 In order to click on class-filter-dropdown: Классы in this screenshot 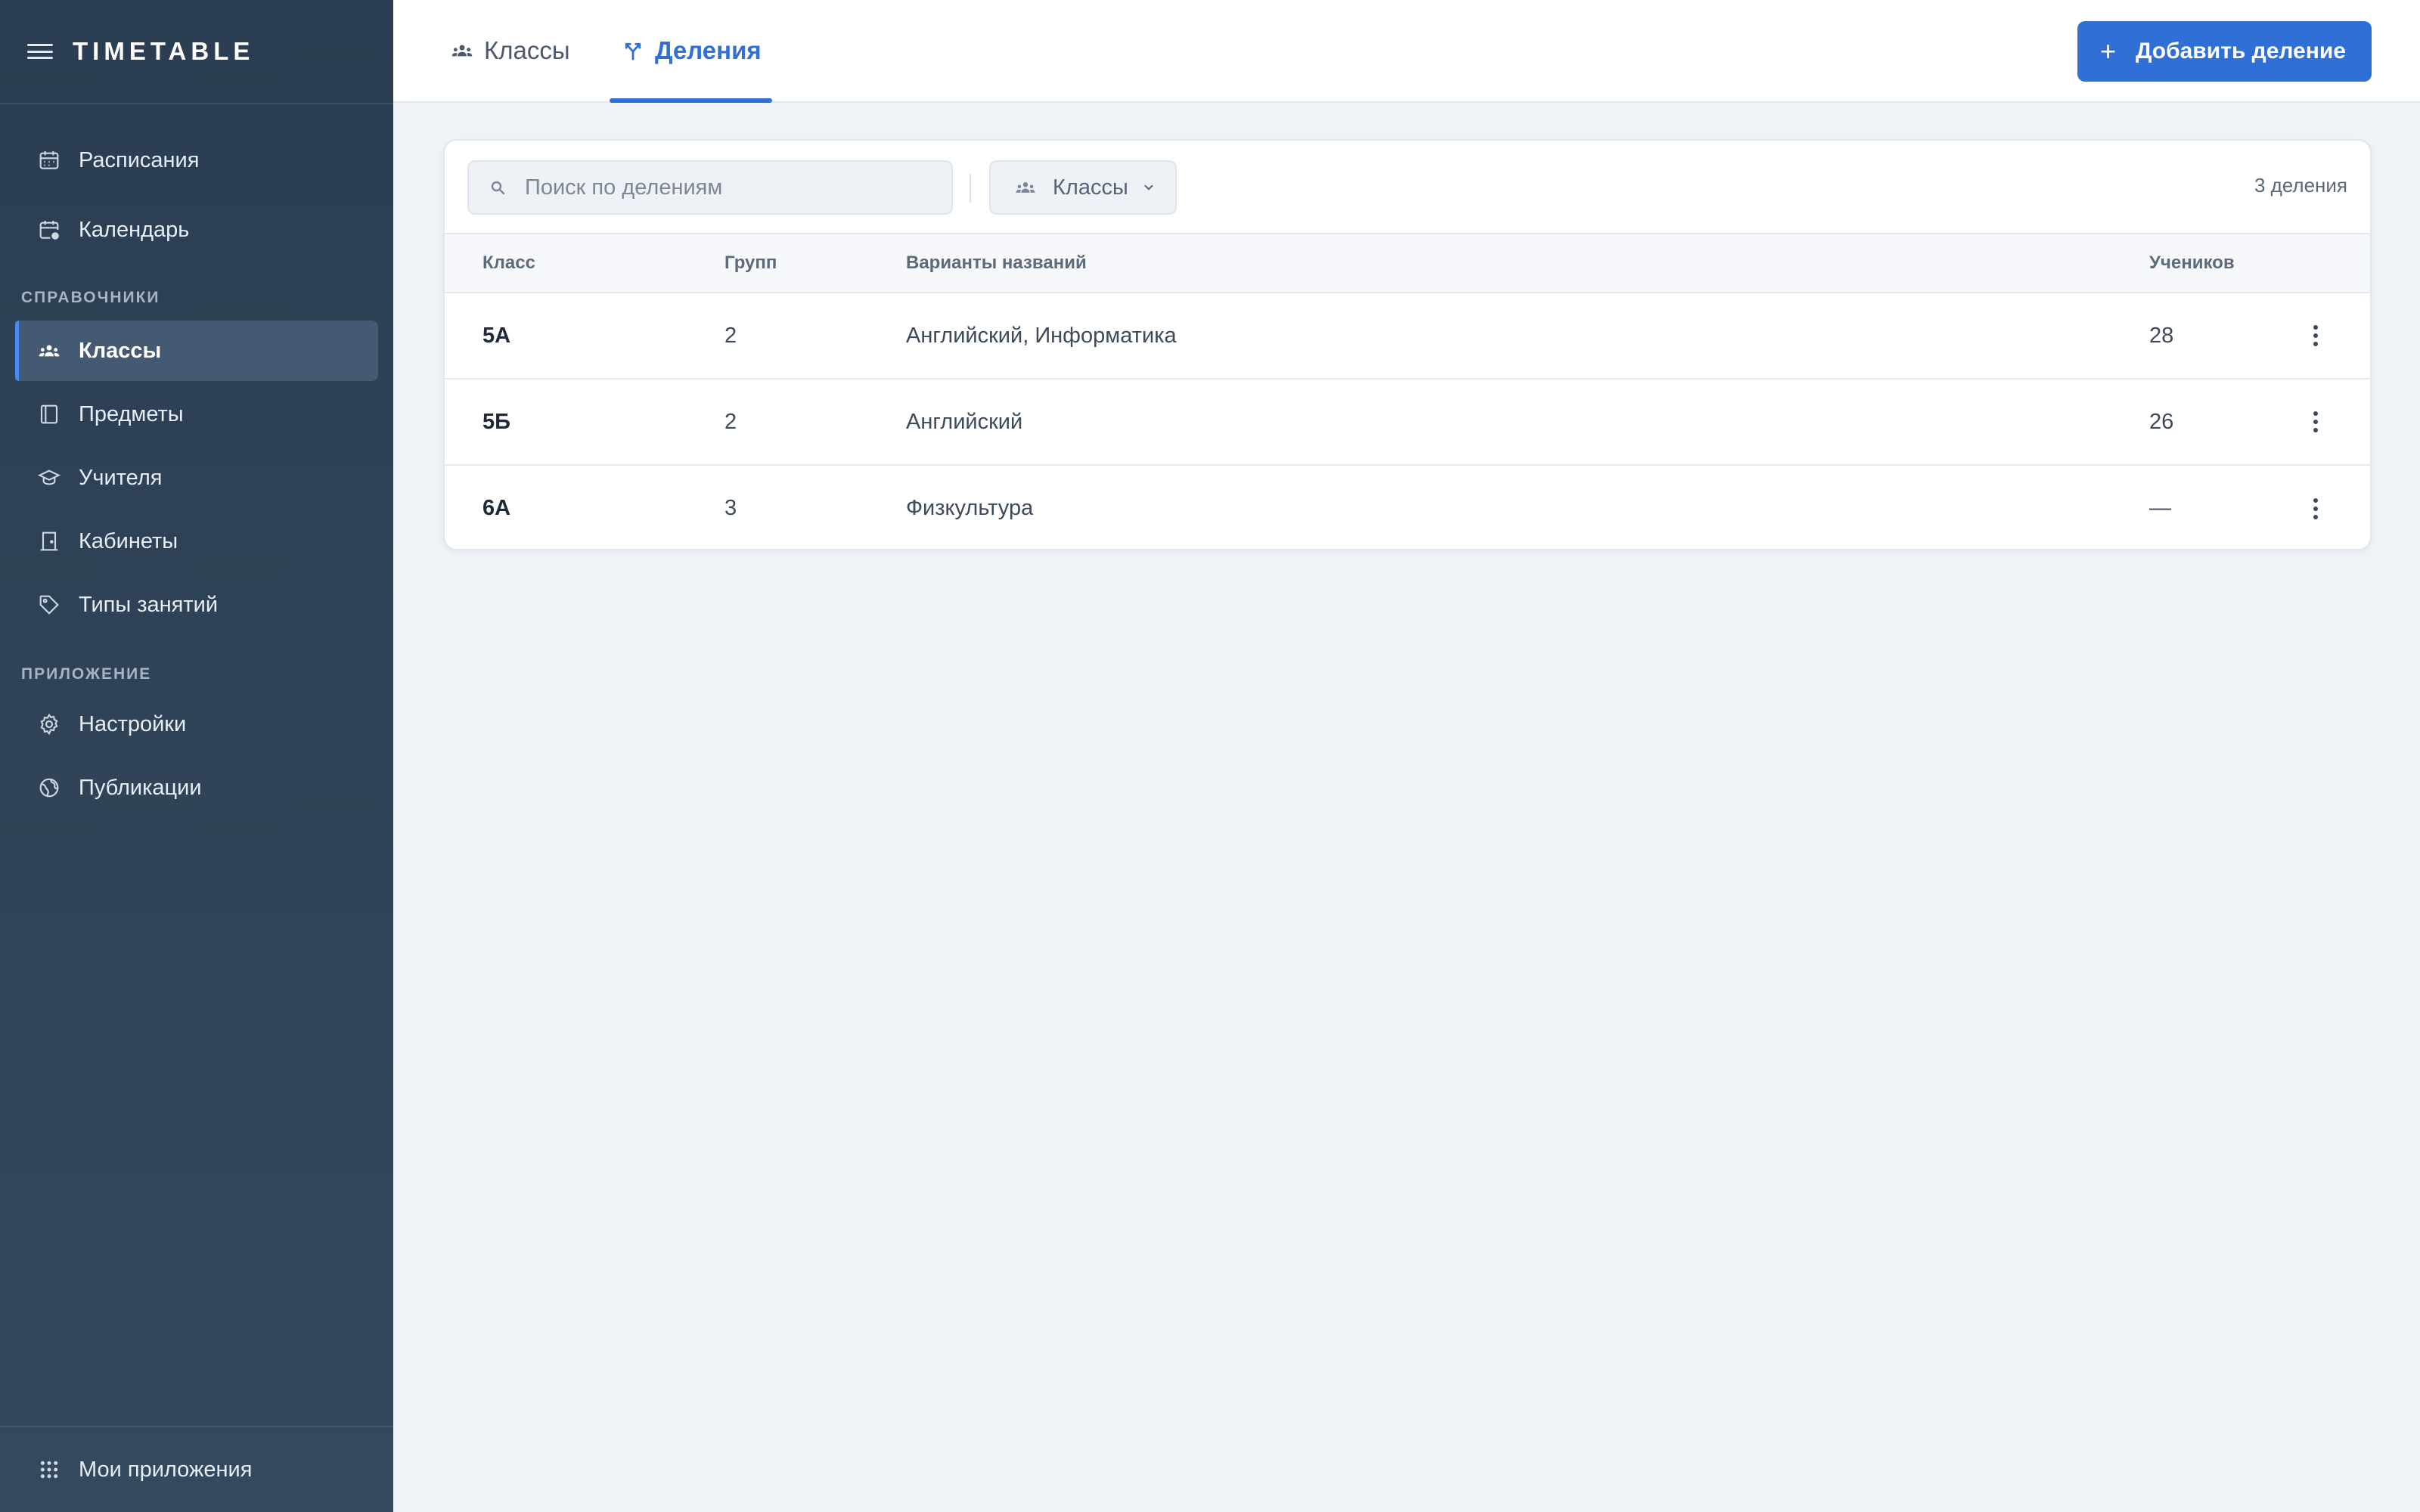, I will do `click(1083, 187)`.